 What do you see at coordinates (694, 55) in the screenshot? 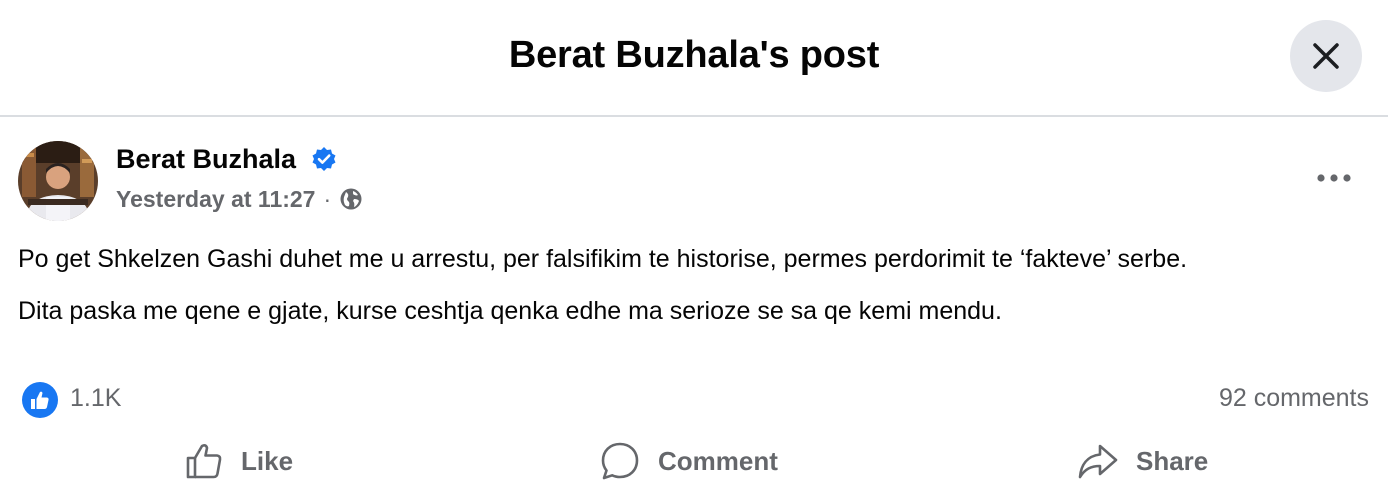
I see `dialog-title: Berat Buzhala's post` at bounding box center [694, 55].